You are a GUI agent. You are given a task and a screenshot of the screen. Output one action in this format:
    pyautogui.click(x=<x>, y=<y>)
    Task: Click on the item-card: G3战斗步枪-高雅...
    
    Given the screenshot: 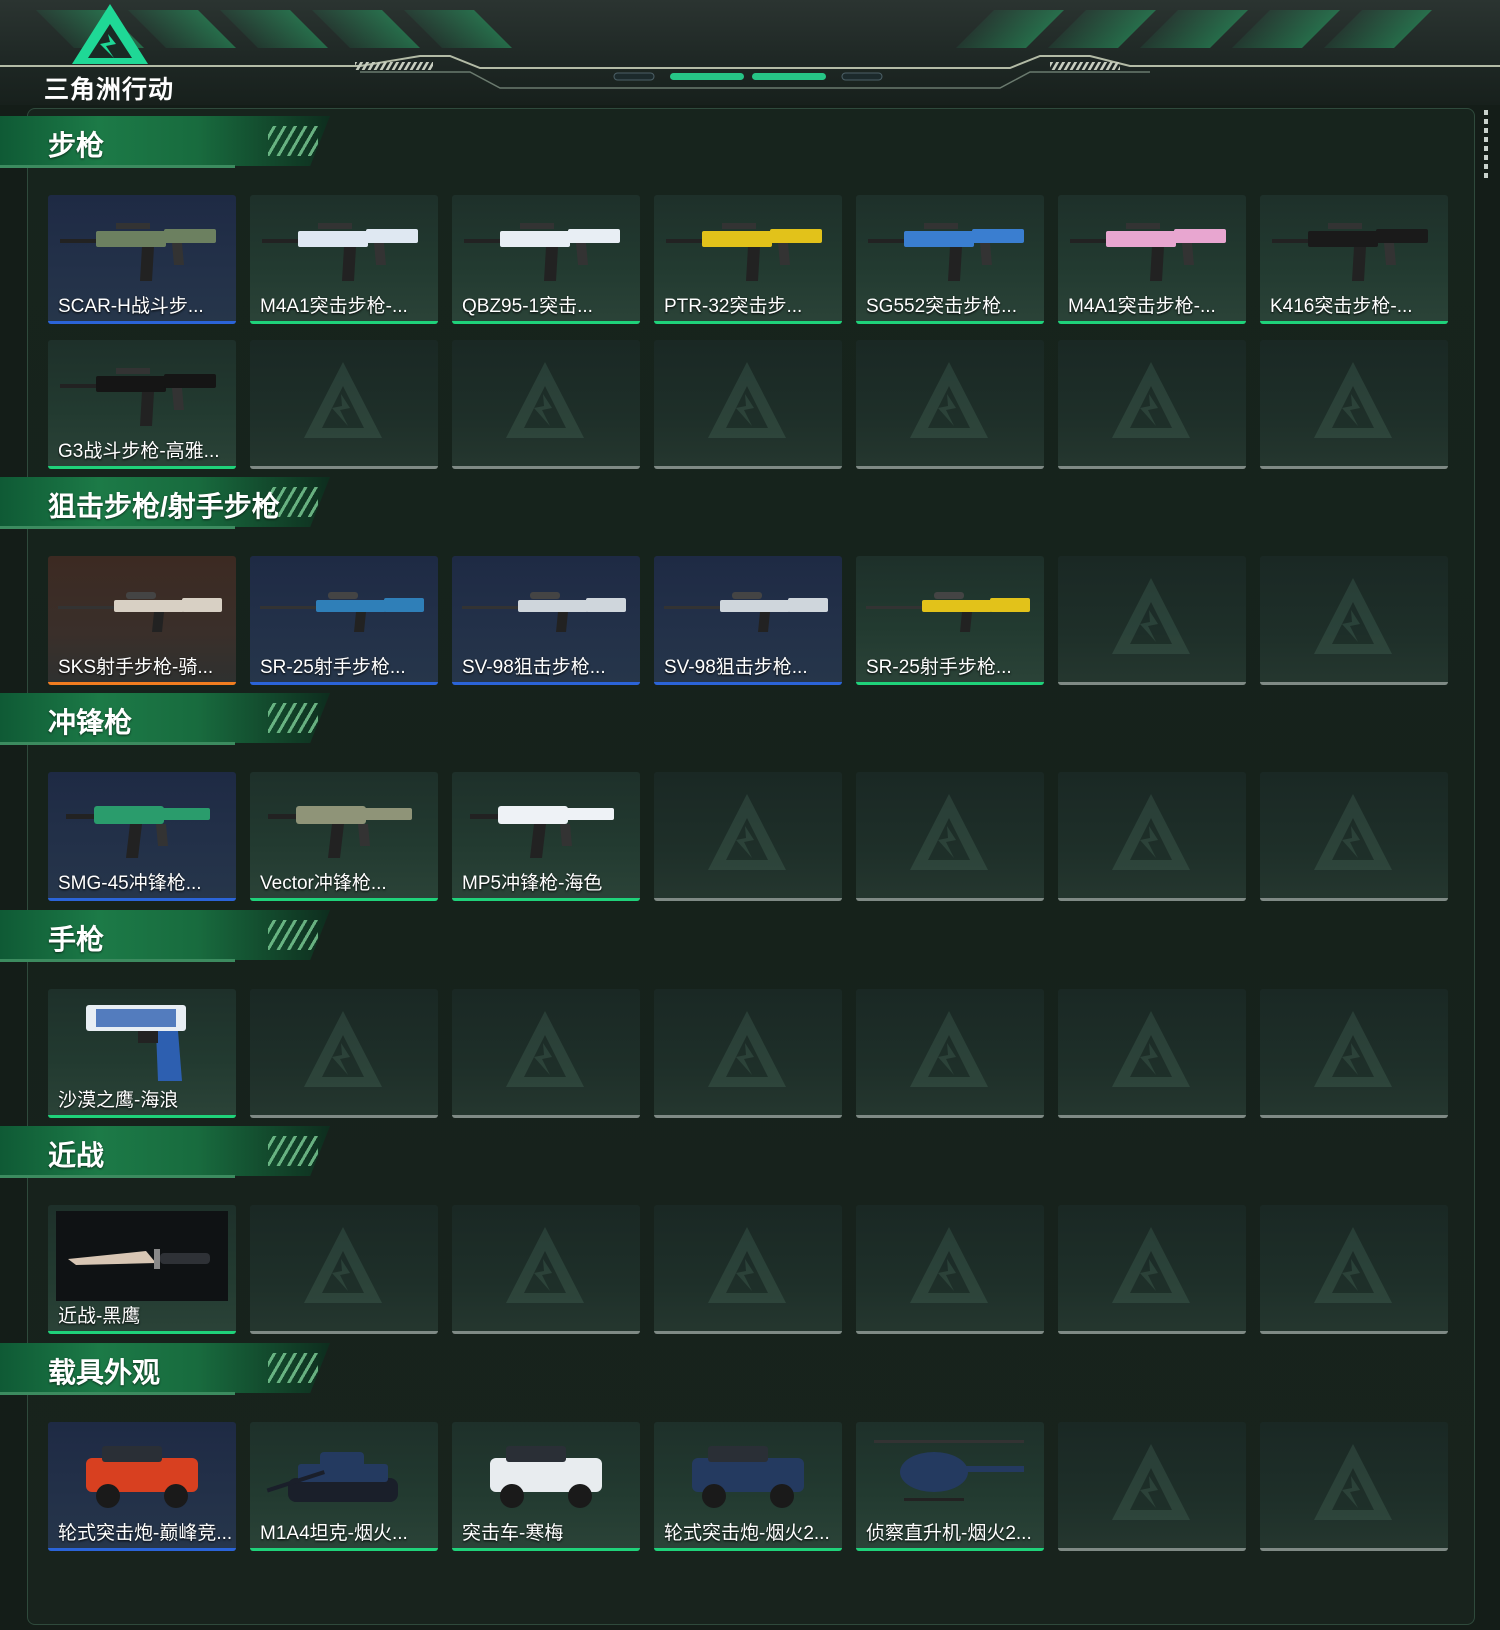 What is the action you would take?
    pyautogui.click(x=142, y=404)
    